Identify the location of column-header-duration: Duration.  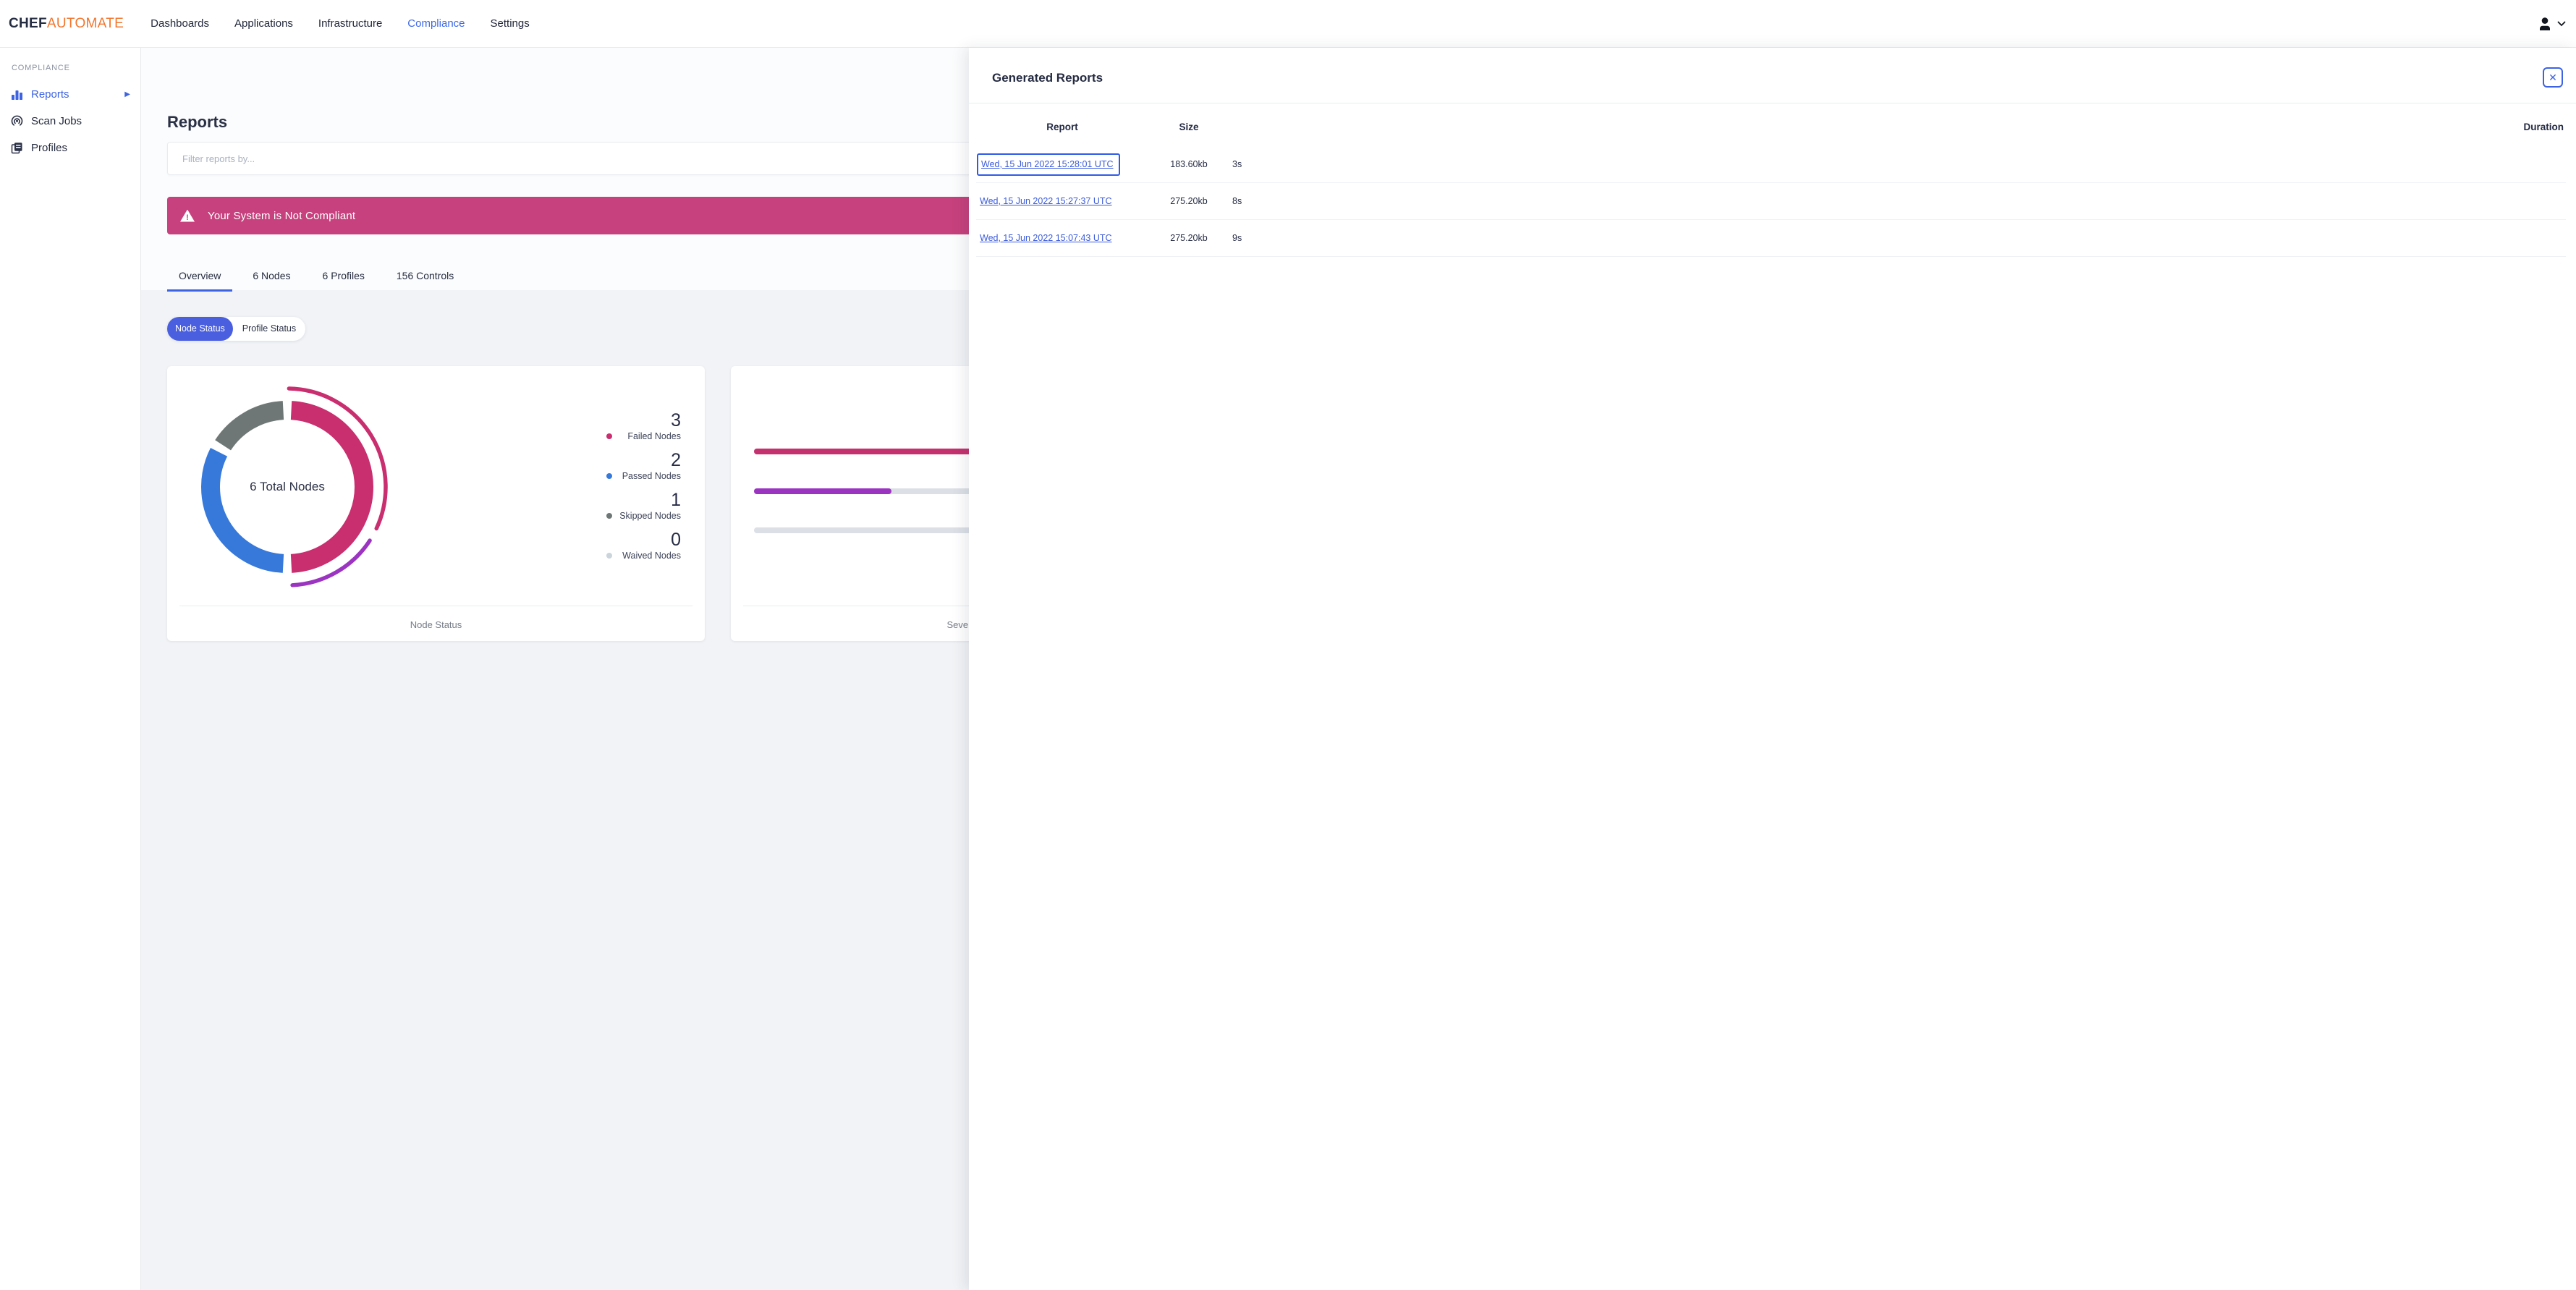
(2543, 127).